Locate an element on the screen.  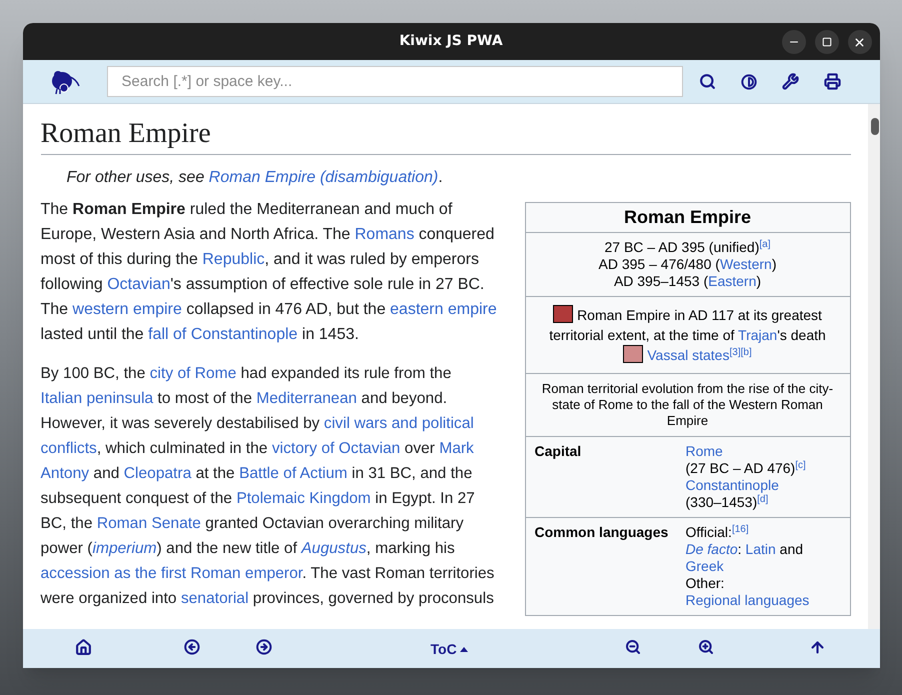
infobox-value: Other: is located at coordinates (706, 583).